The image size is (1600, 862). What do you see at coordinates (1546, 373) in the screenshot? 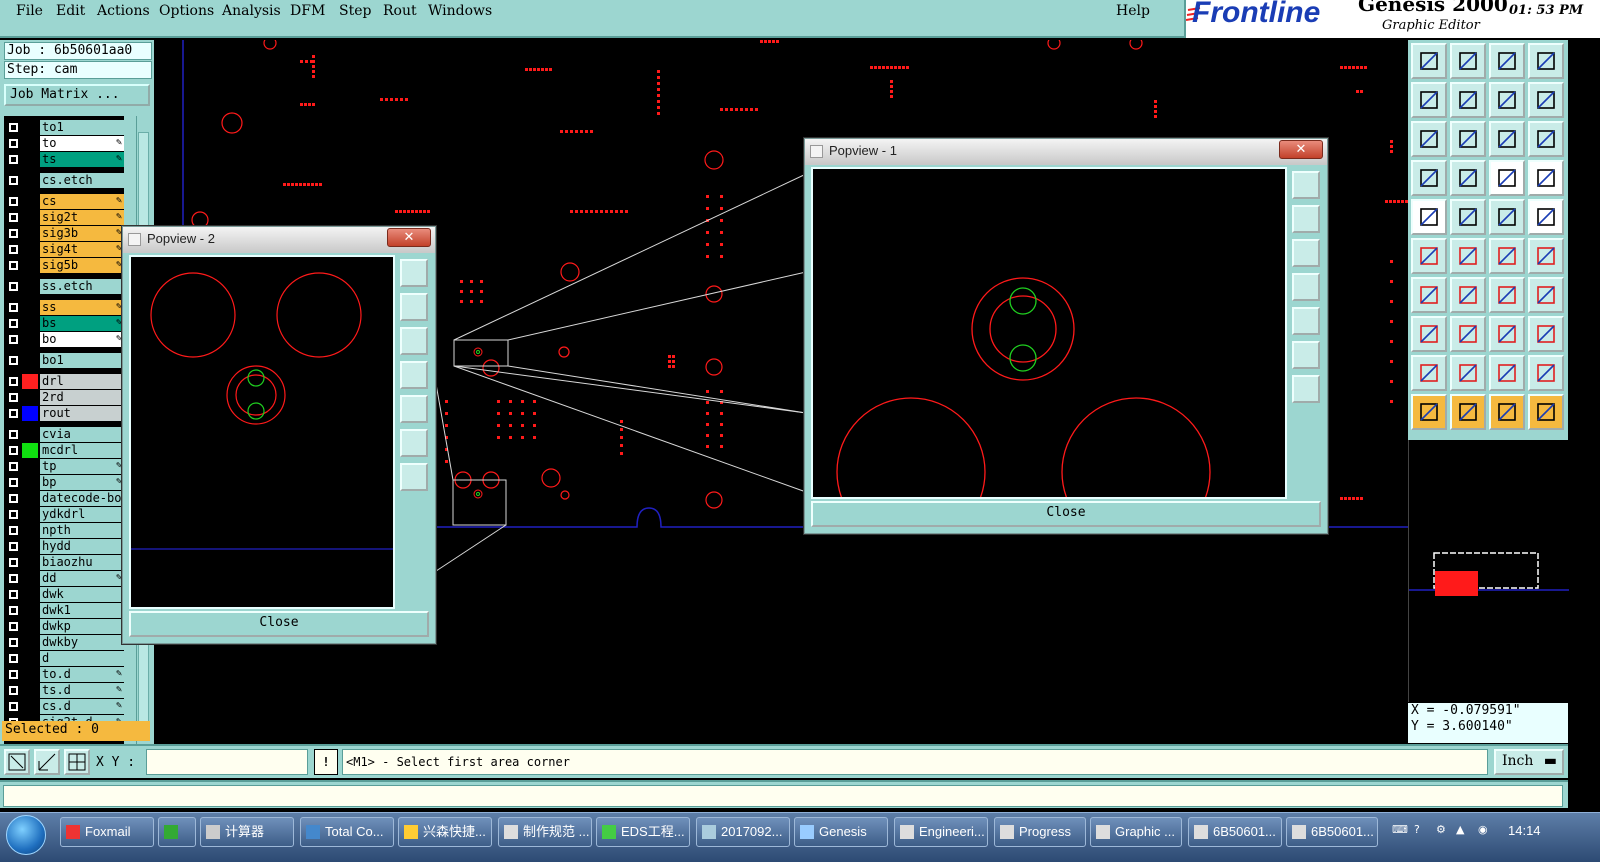
I see `triangle-d-button` at bounding box center [1546, 373].